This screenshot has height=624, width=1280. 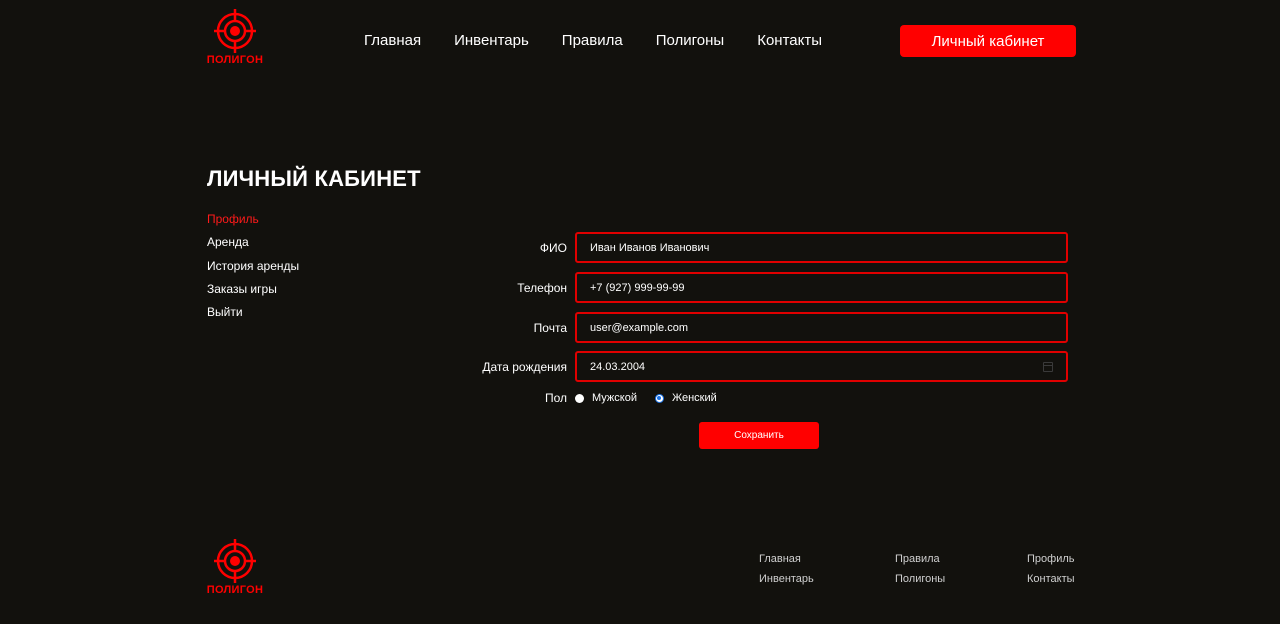 What do you see at coordinates (1051, 559) in the screenshot?
I see `footer-link-profile: Профиль` at bounding box center [1051, 559].